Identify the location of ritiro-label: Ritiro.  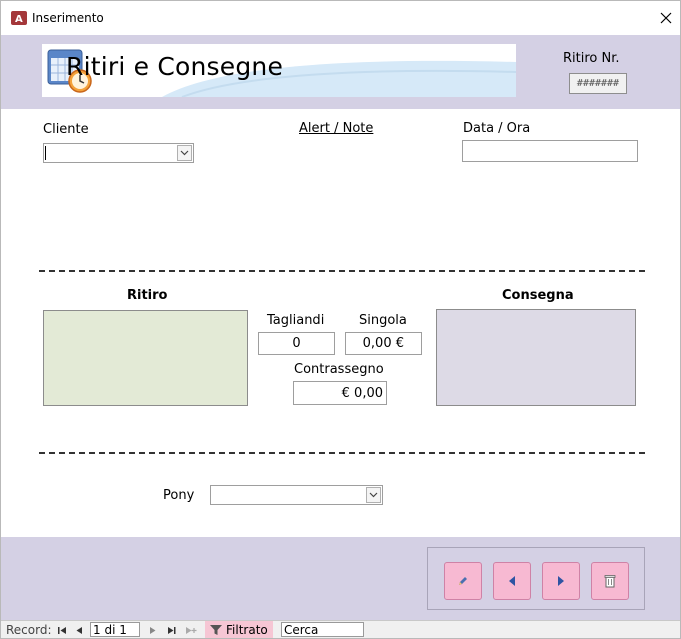
(147, 295).